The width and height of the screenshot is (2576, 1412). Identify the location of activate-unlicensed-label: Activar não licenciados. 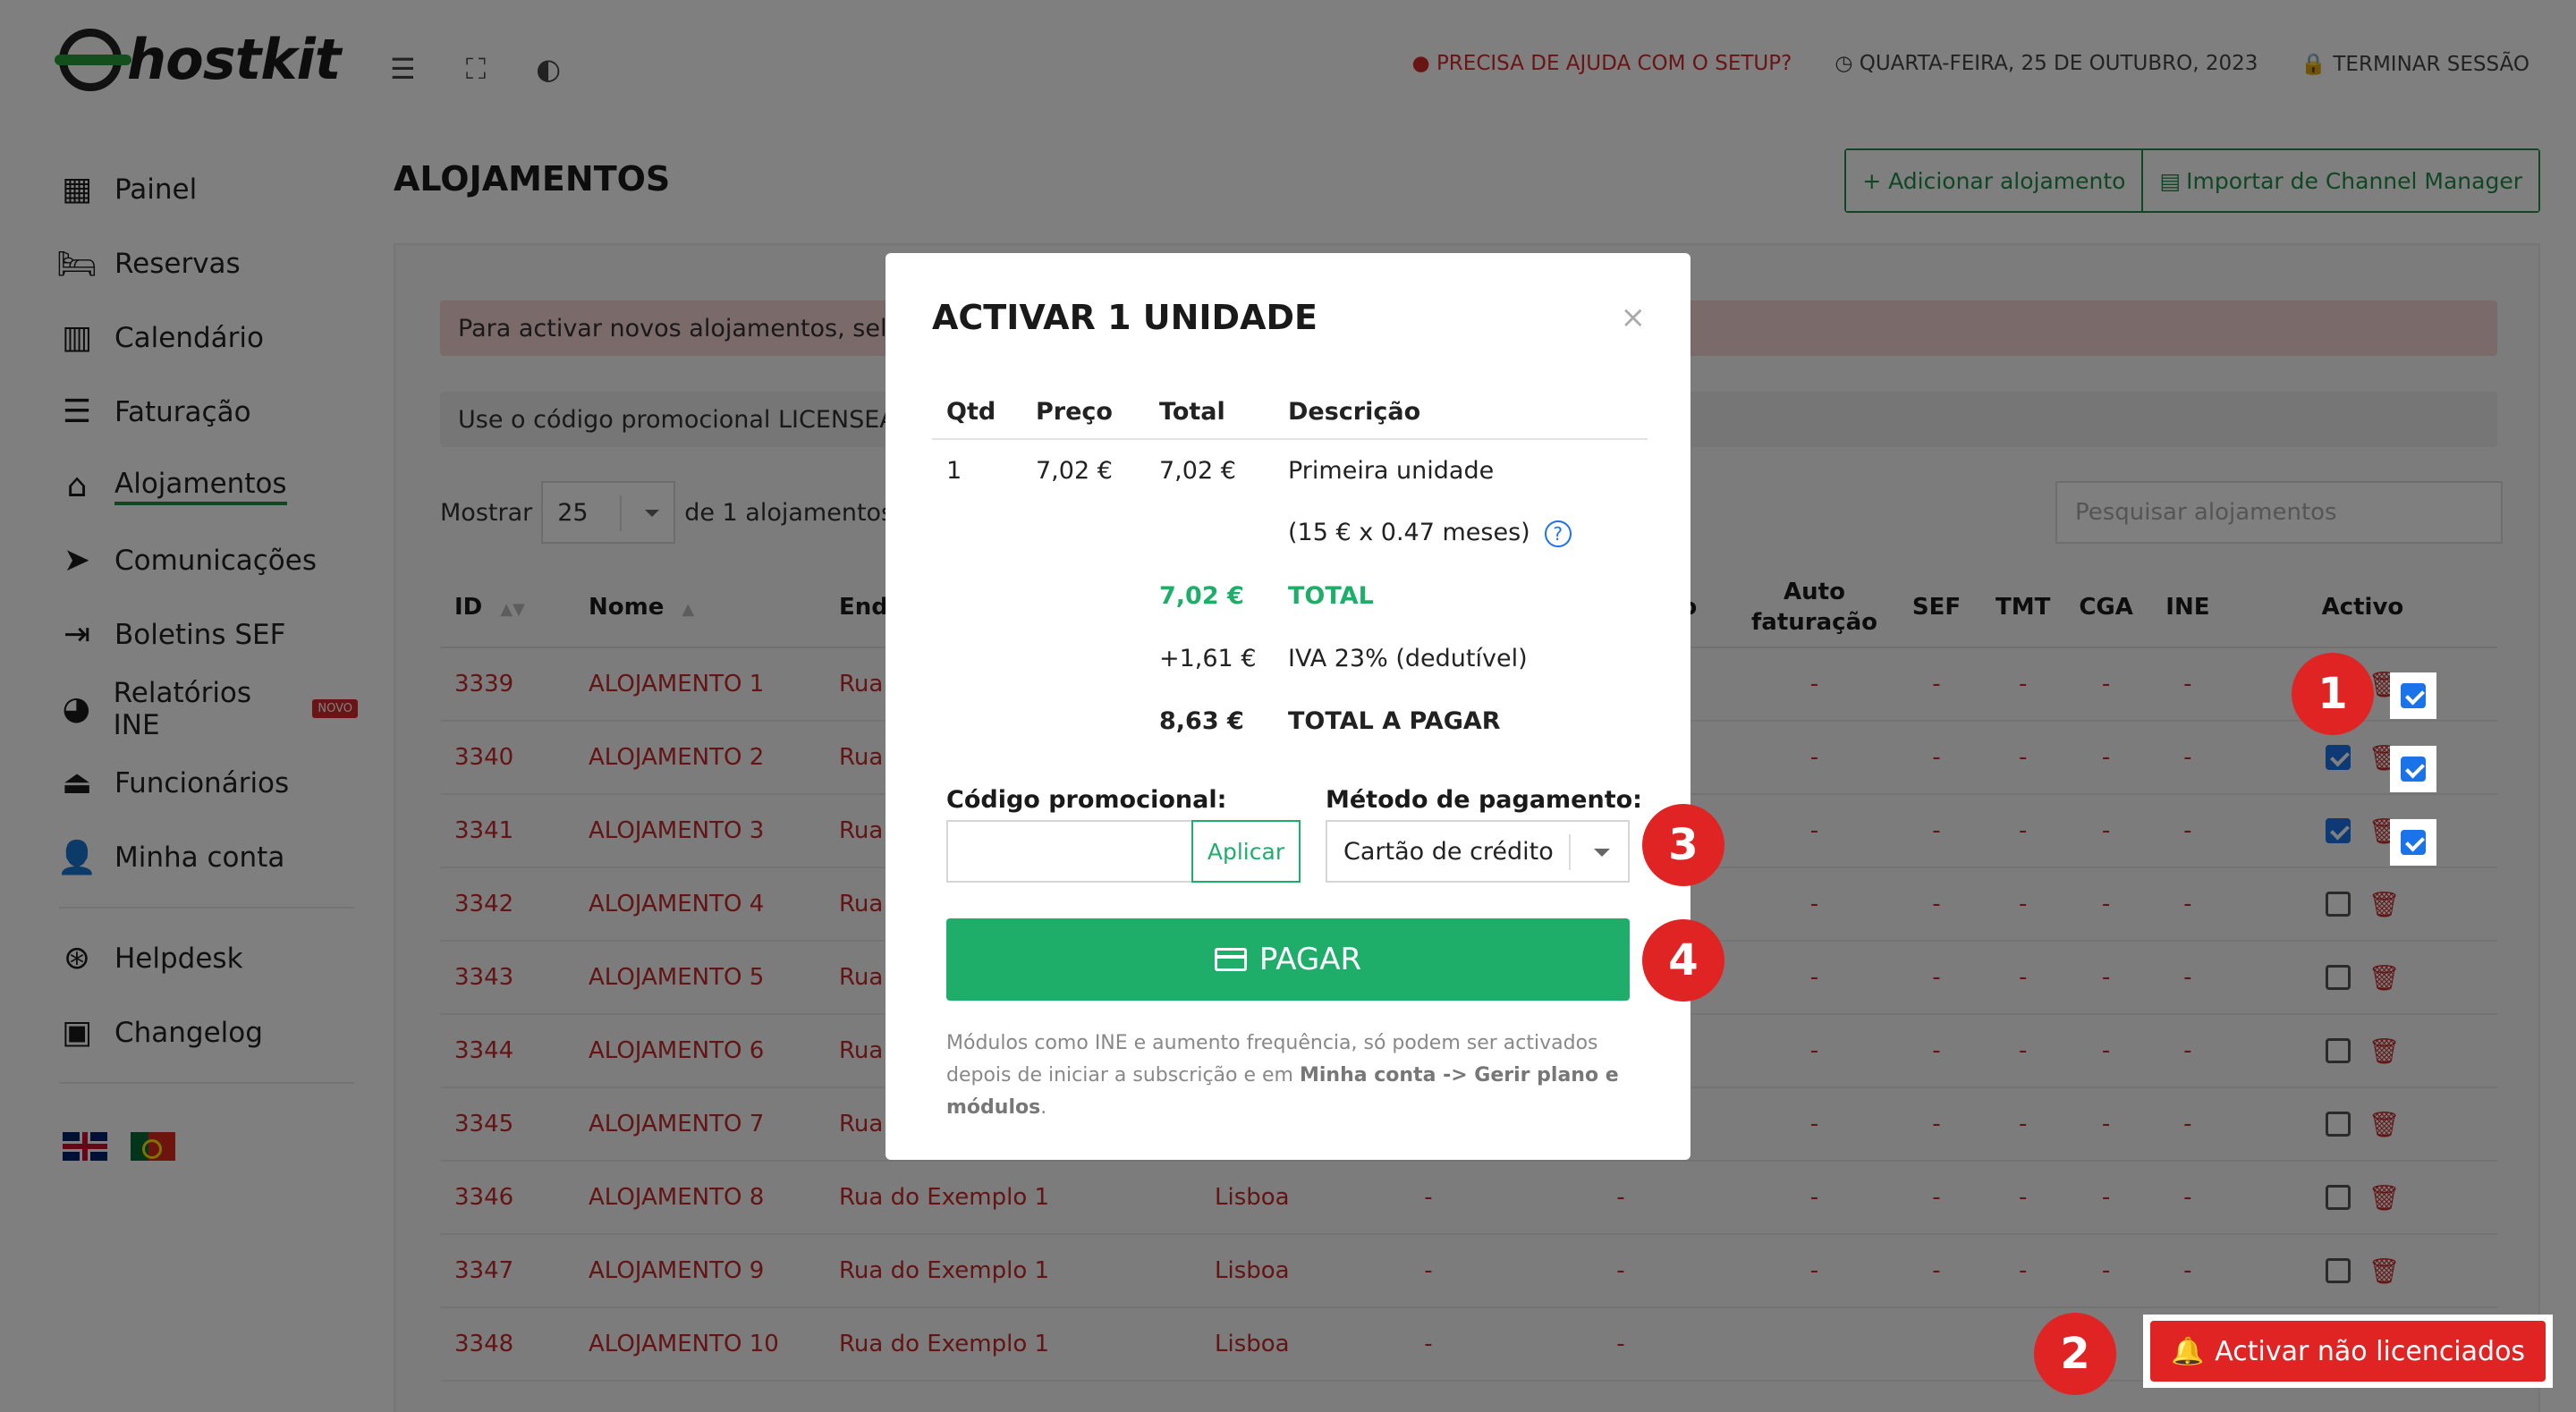
(2370, 1351).